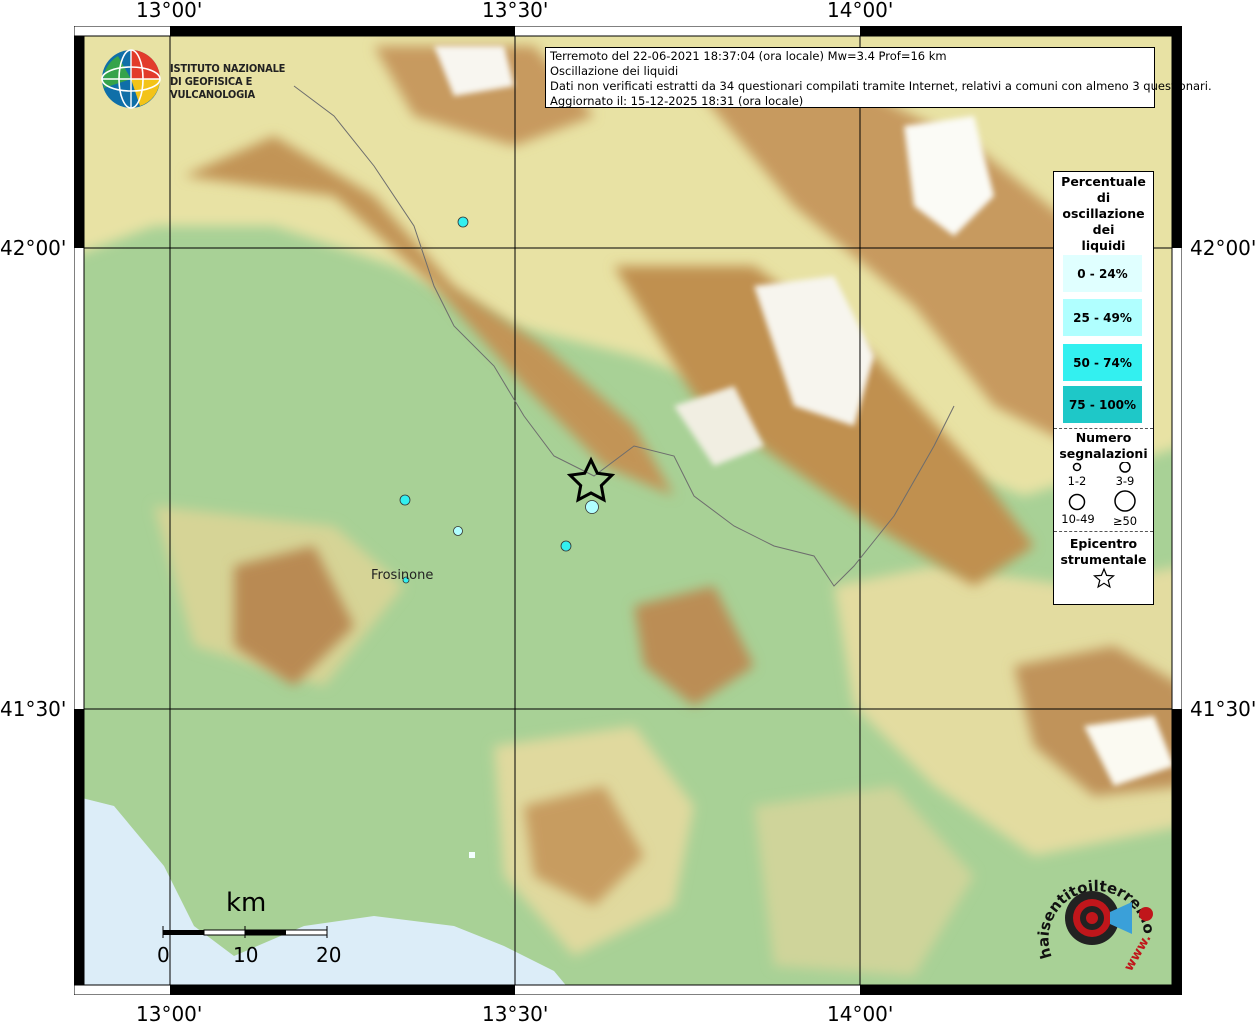  Describe the element at coordinates (163, 955) in the screenshot. I see `scale-label-0: 0` at that location.